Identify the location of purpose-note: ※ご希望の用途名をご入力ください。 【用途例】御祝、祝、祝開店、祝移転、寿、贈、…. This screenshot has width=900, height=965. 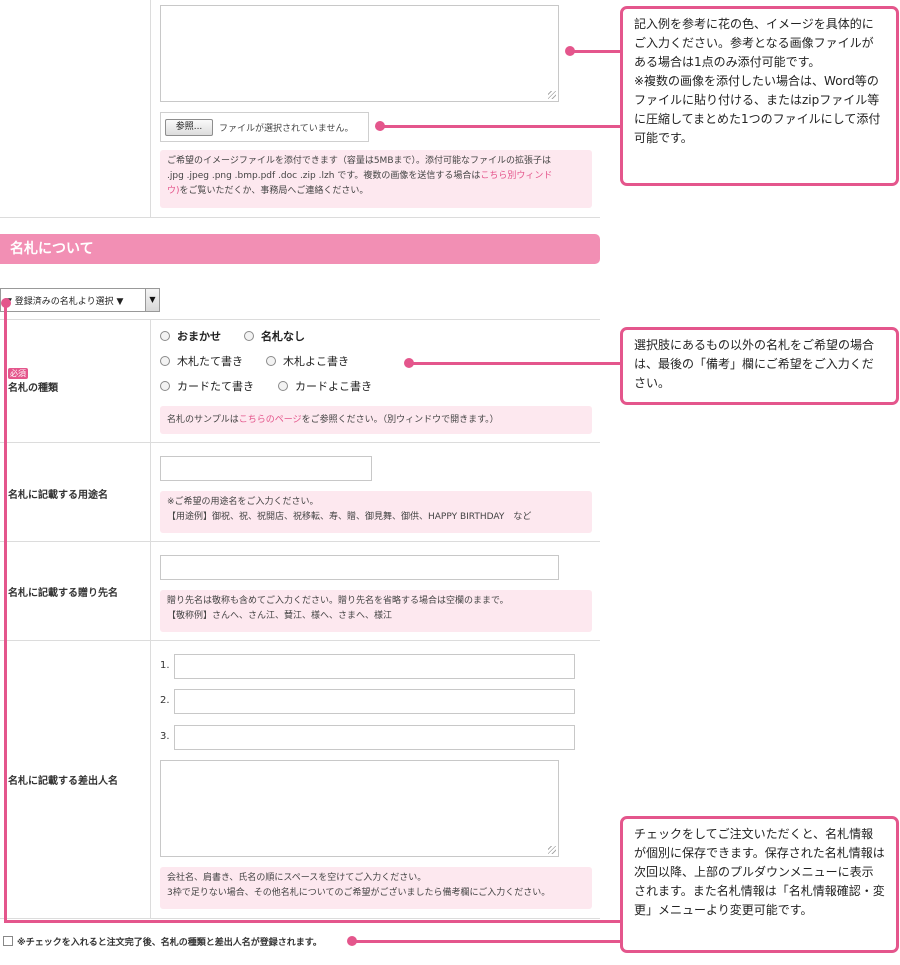
(376, 512).